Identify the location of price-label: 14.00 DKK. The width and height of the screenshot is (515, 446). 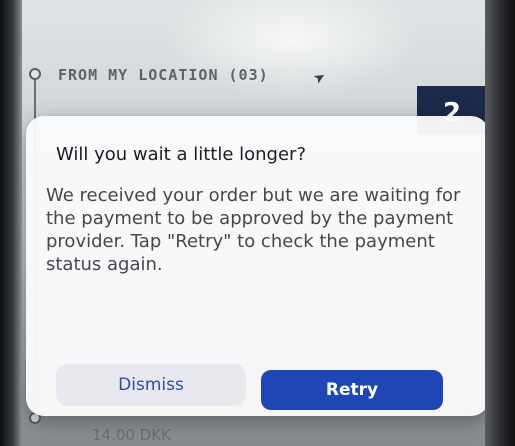
(131, 435).